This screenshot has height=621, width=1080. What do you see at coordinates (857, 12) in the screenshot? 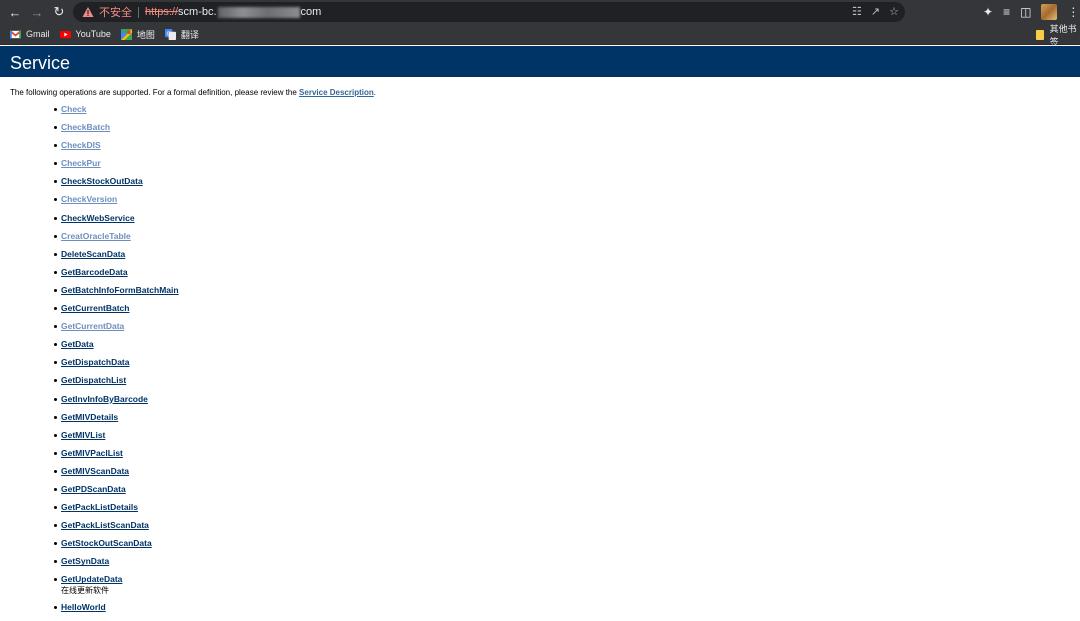
I see `translate-page-icon: ☷` at bounding box center [857, 12].